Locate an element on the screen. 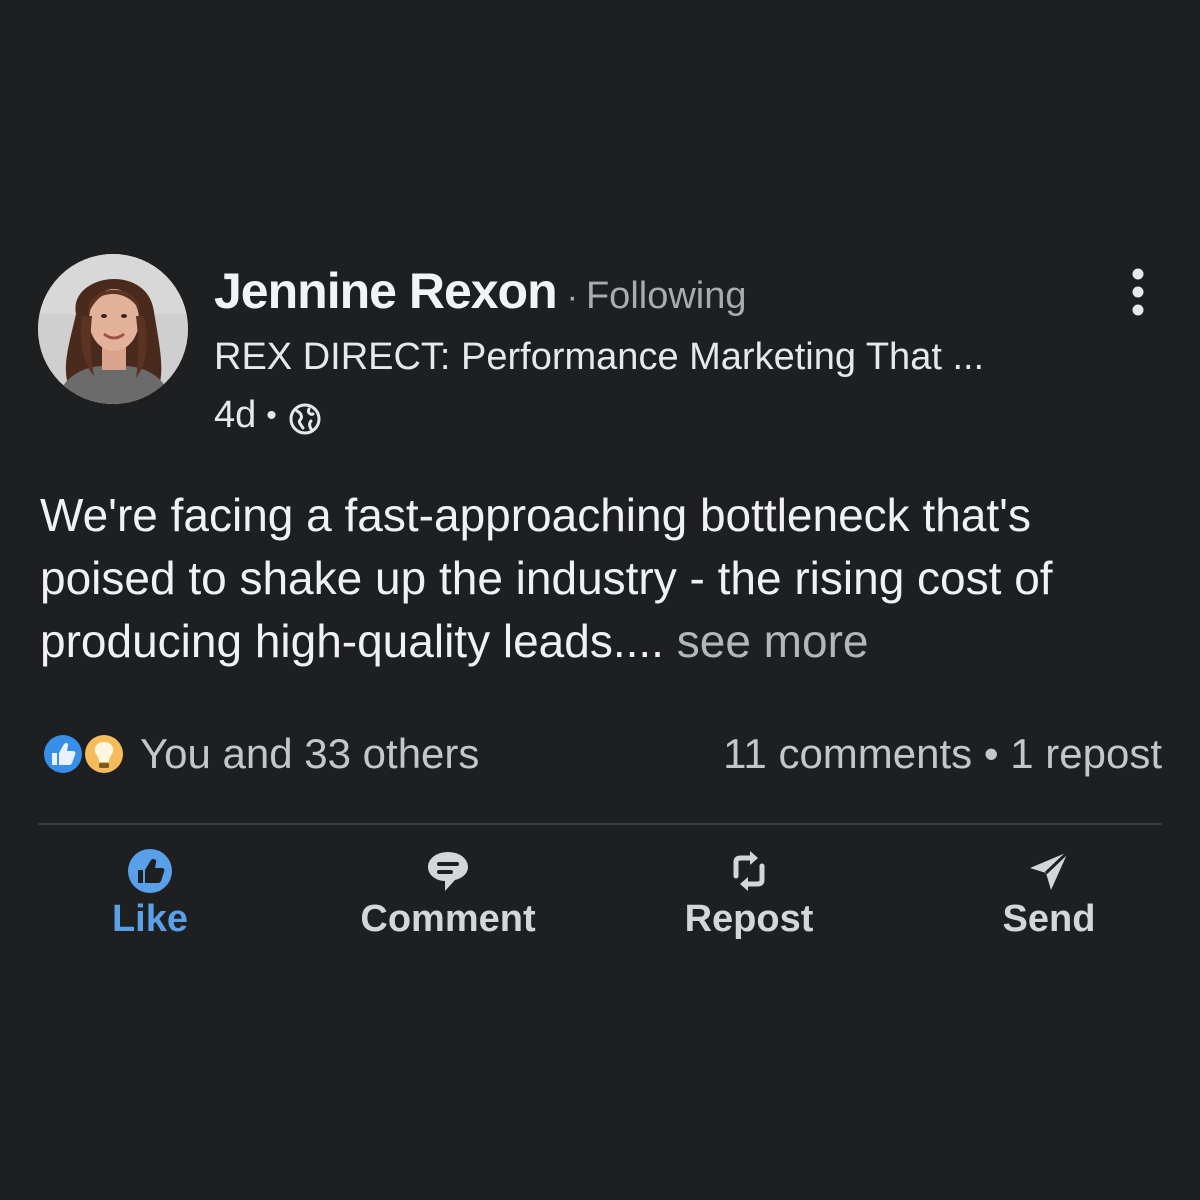 The height and width of the screenshot is (1200, 1200). more-options-icon is located at coordinates (1138, 293).